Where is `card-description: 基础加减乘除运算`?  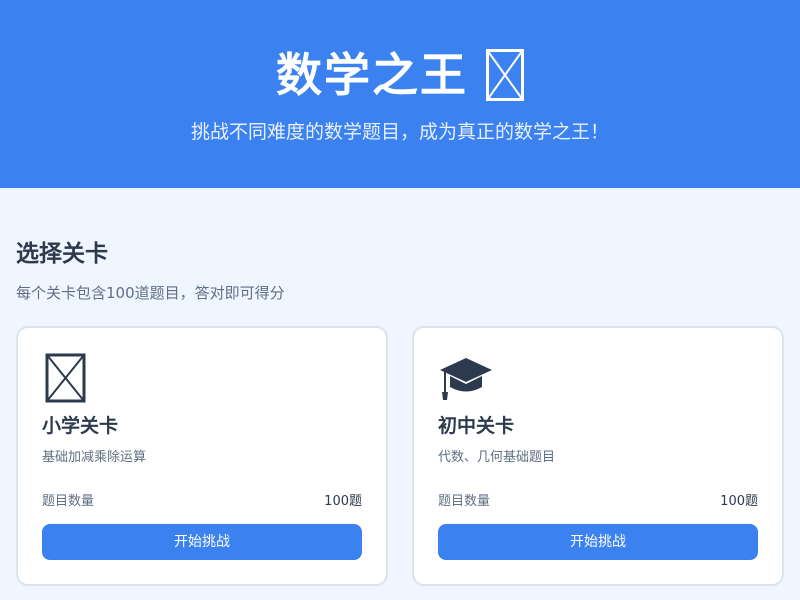
card-description: 基础加减乘除运算 is located at coordinates (94, 457).